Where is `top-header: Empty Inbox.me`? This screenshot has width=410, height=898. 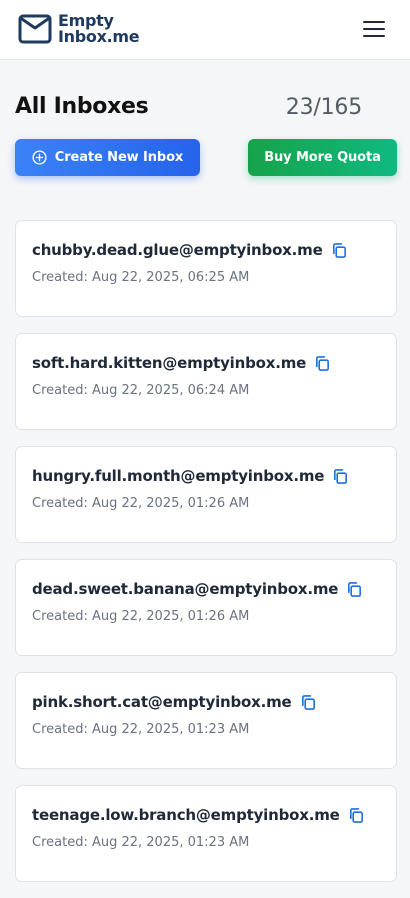
top-header: Empty Inbox.me is located at coordinates (205, 30).